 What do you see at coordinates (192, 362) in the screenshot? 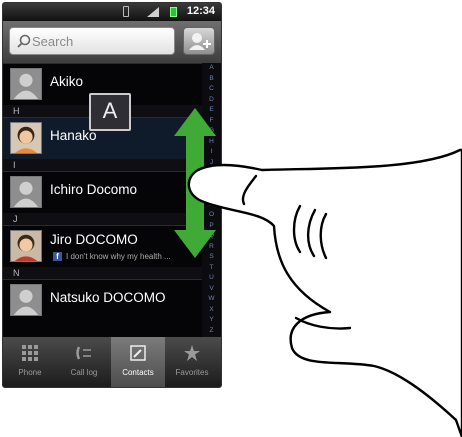
I see `tab-favorites: Favorites` at bounding box center [192, 362].